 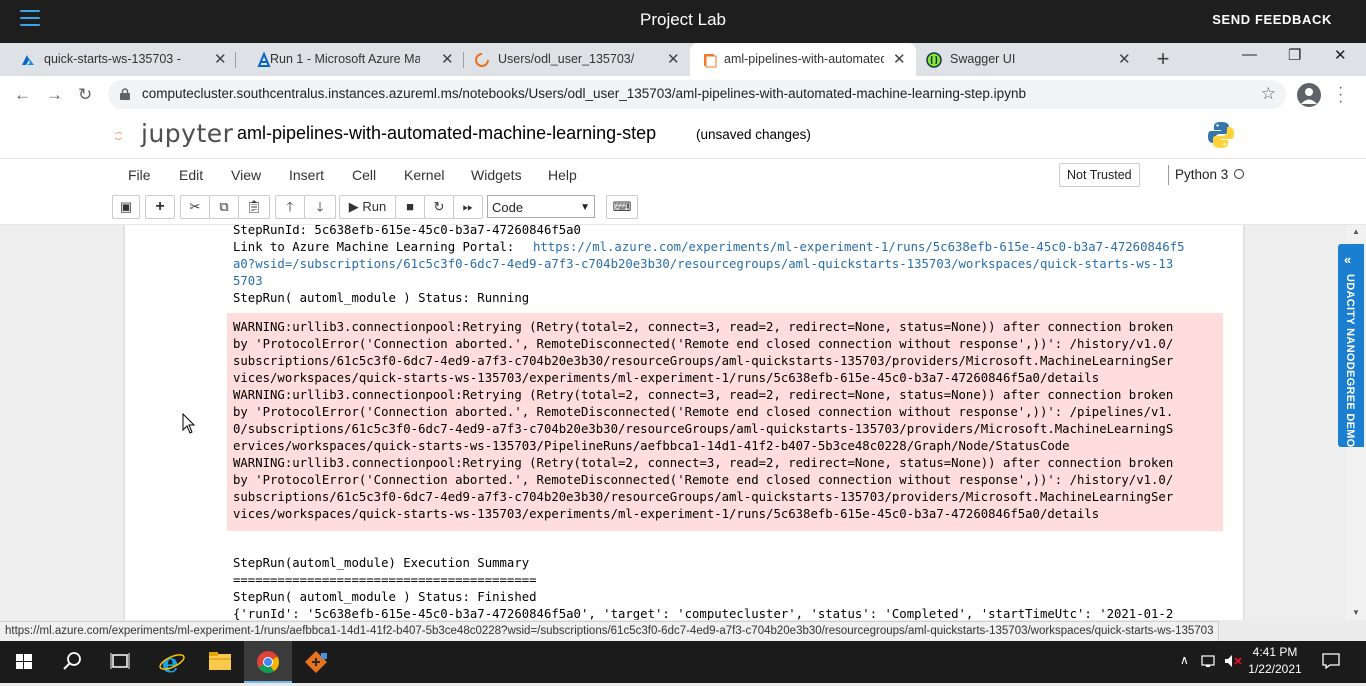 What do you see at coordinates (1275, 652) in the screenshot?
I see `clock-time: 4:41 PM` at bounding box center [1275, 652].